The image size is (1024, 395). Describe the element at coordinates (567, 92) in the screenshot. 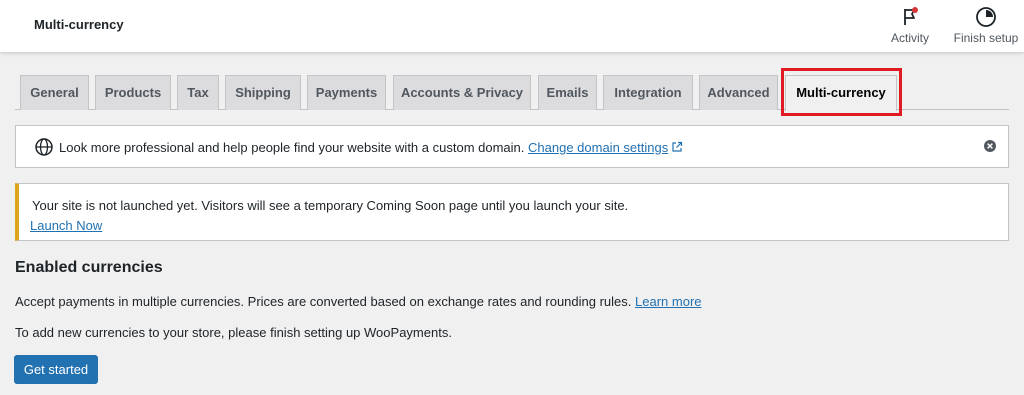

I see `tab-emails: Emails` at that location.